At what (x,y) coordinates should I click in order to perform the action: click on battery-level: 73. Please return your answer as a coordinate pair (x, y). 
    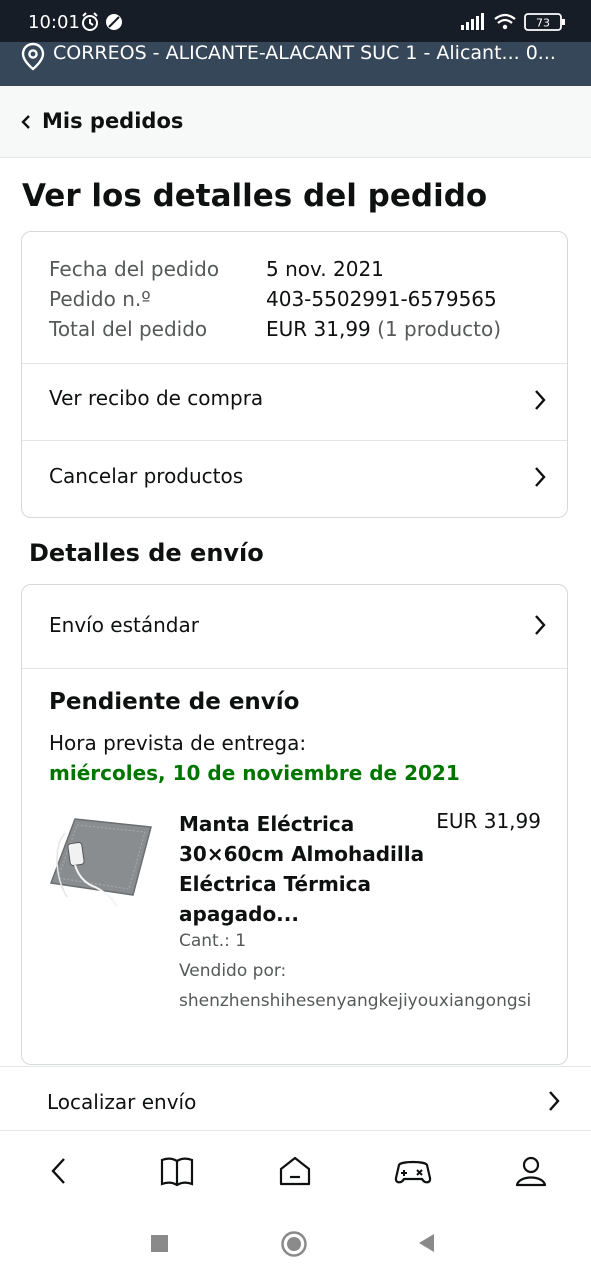
    Looking at the image, I should click on (543, 23).